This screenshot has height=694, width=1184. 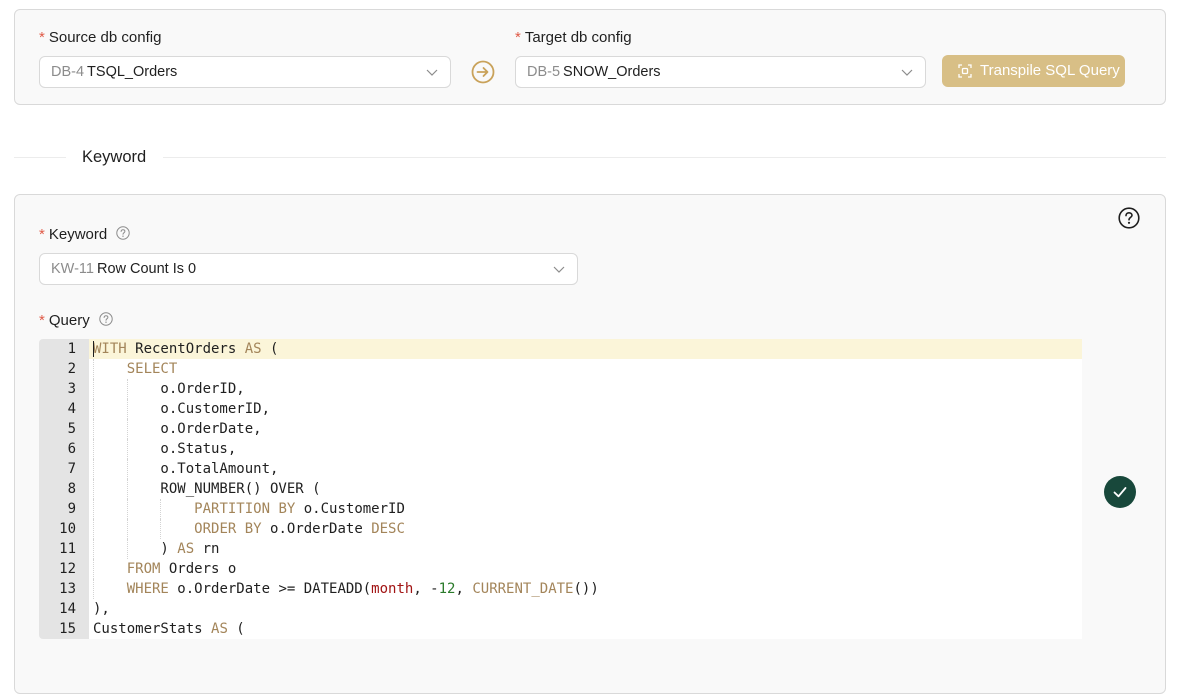 What do you see at coordinates (720, 72) in the screenshot?
I see `target-db-select: DB-5 SNOW_Orders` at bounding box center [720, 72].